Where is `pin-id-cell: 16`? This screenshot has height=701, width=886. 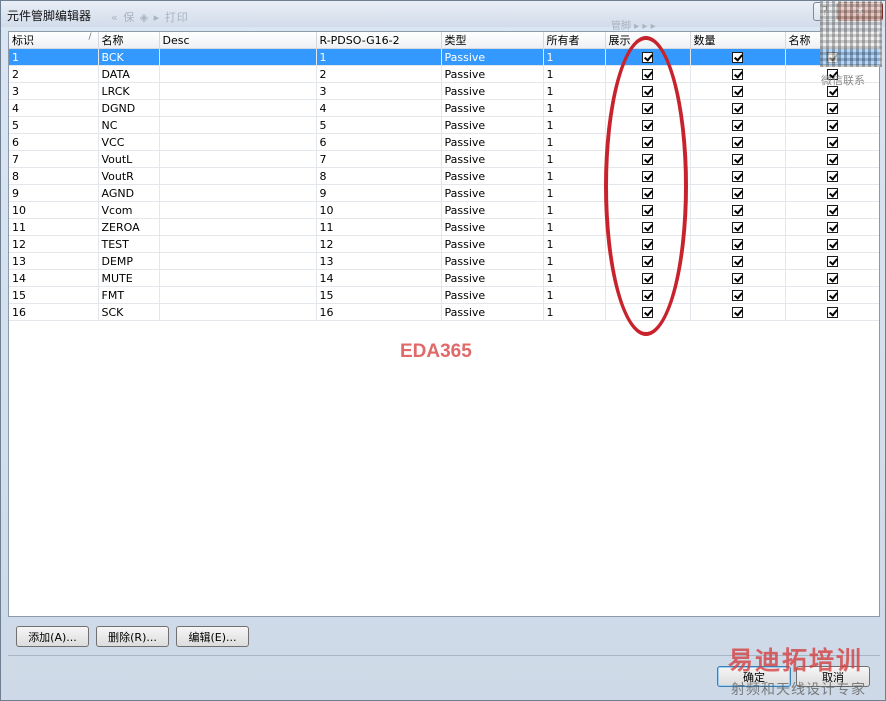 pin-id-cell: 16 is located at coordinates (54, 312).